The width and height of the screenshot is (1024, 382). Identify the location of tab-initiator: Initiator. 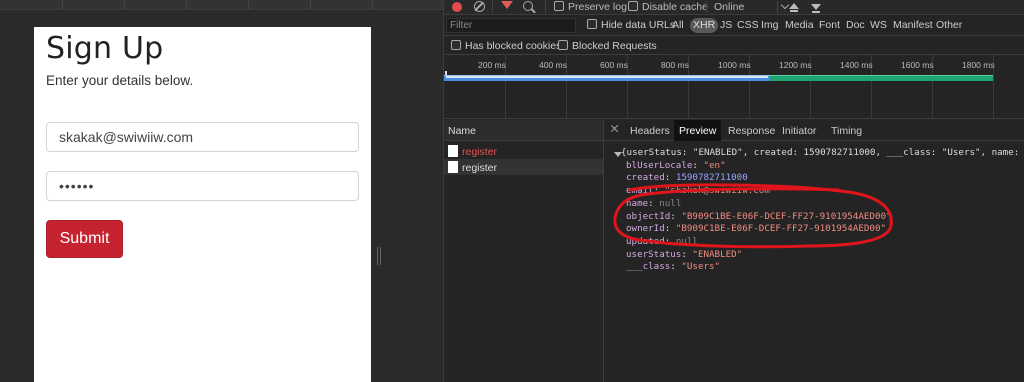
(799, 130).